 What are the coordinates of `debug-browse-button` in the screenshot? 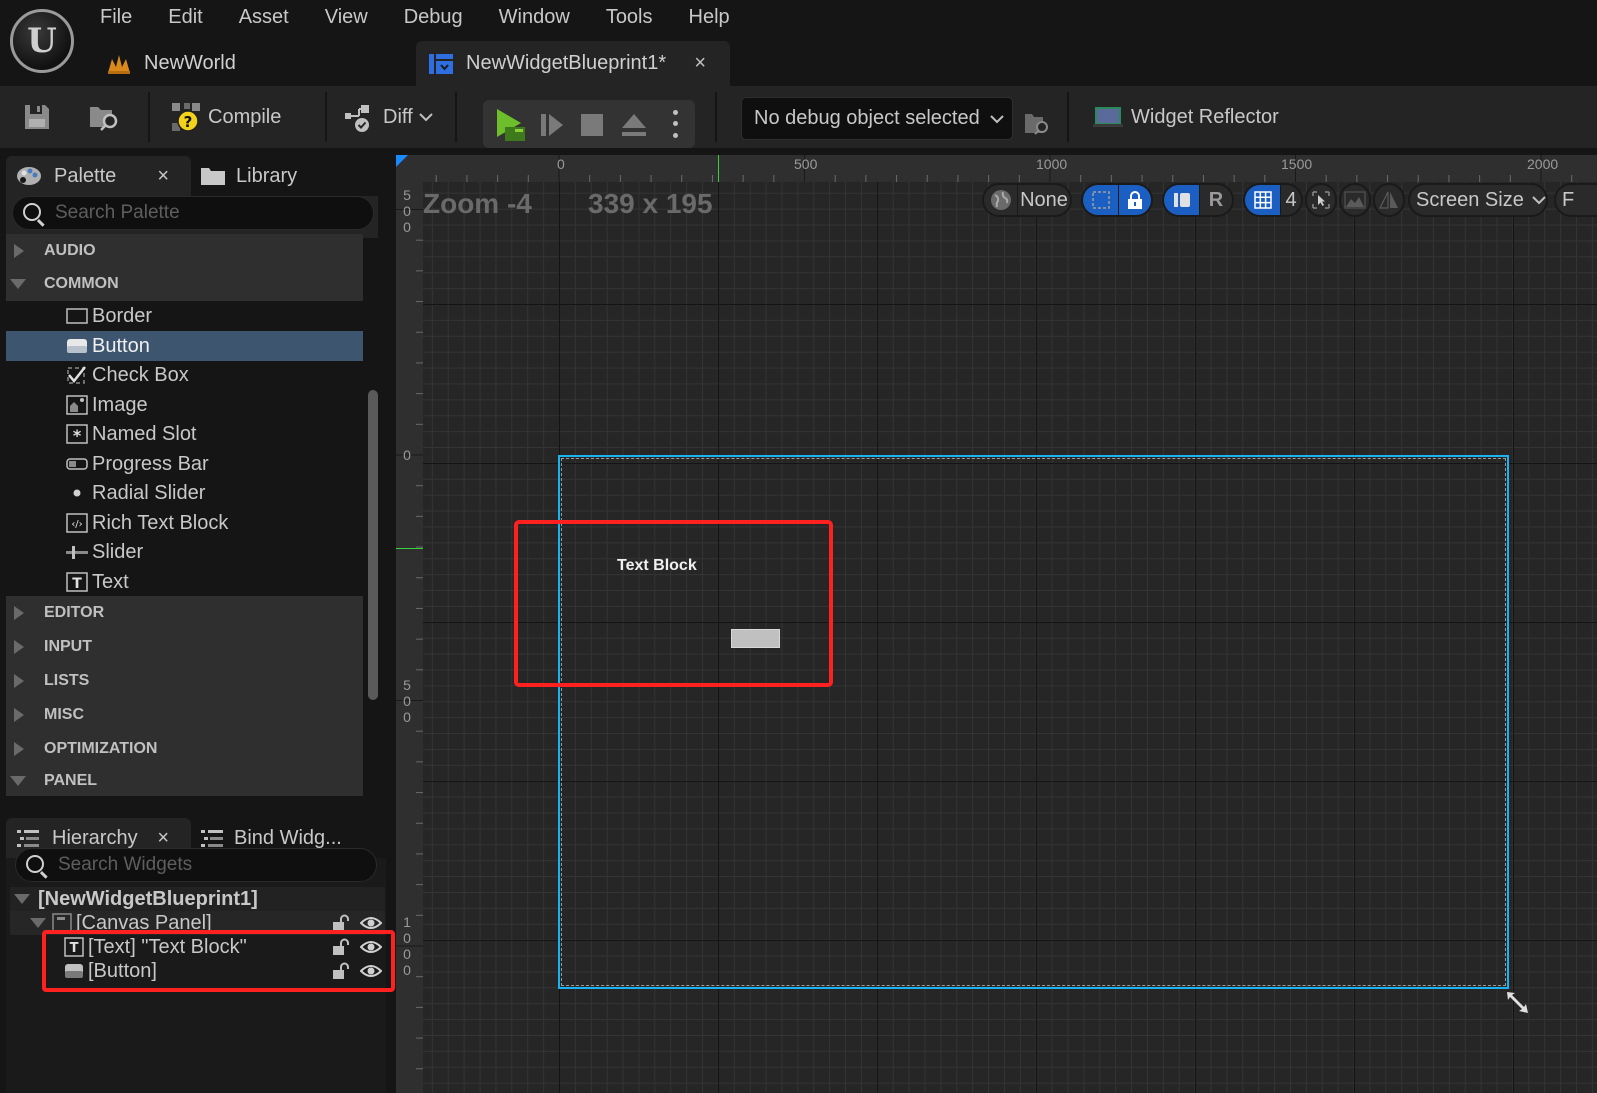 It's located at (1037, 123).